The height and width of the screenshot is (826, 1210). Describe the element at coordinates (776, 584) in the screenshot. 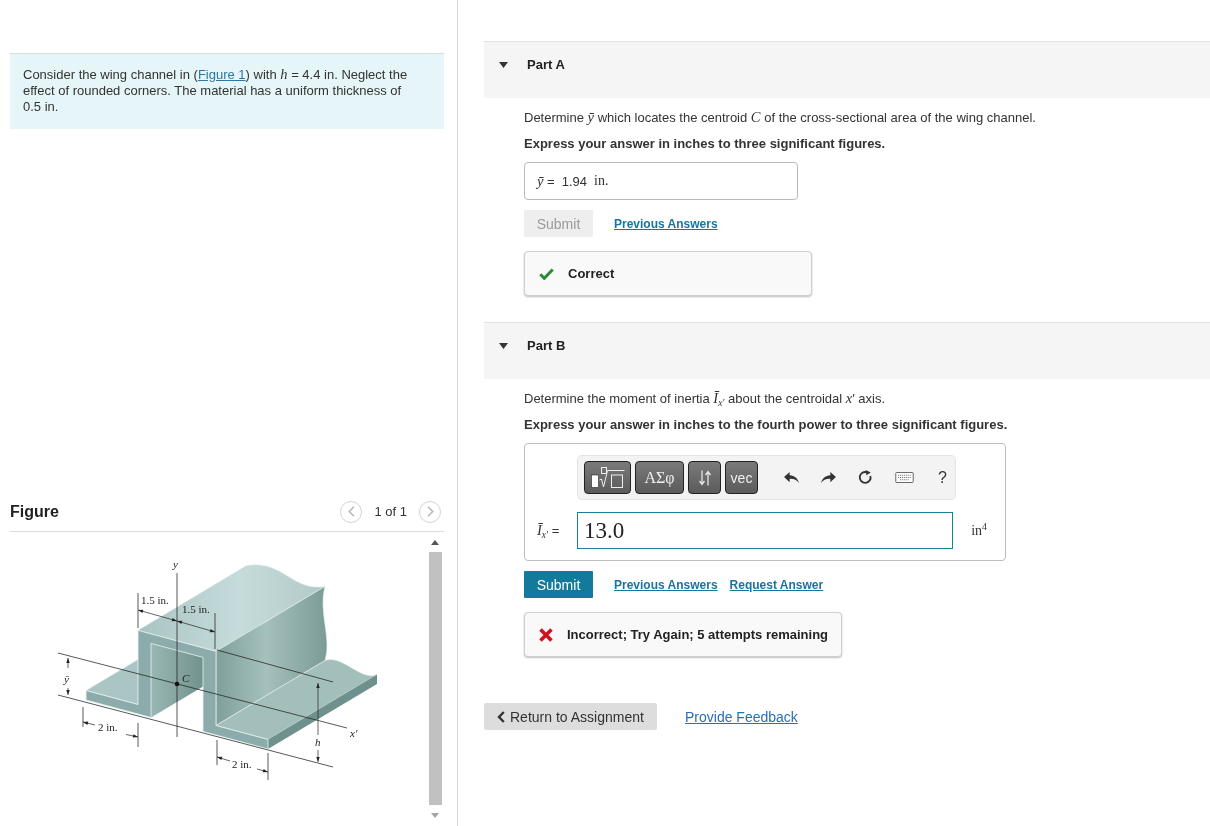

I see `answer-link: Request Answer` at that location.